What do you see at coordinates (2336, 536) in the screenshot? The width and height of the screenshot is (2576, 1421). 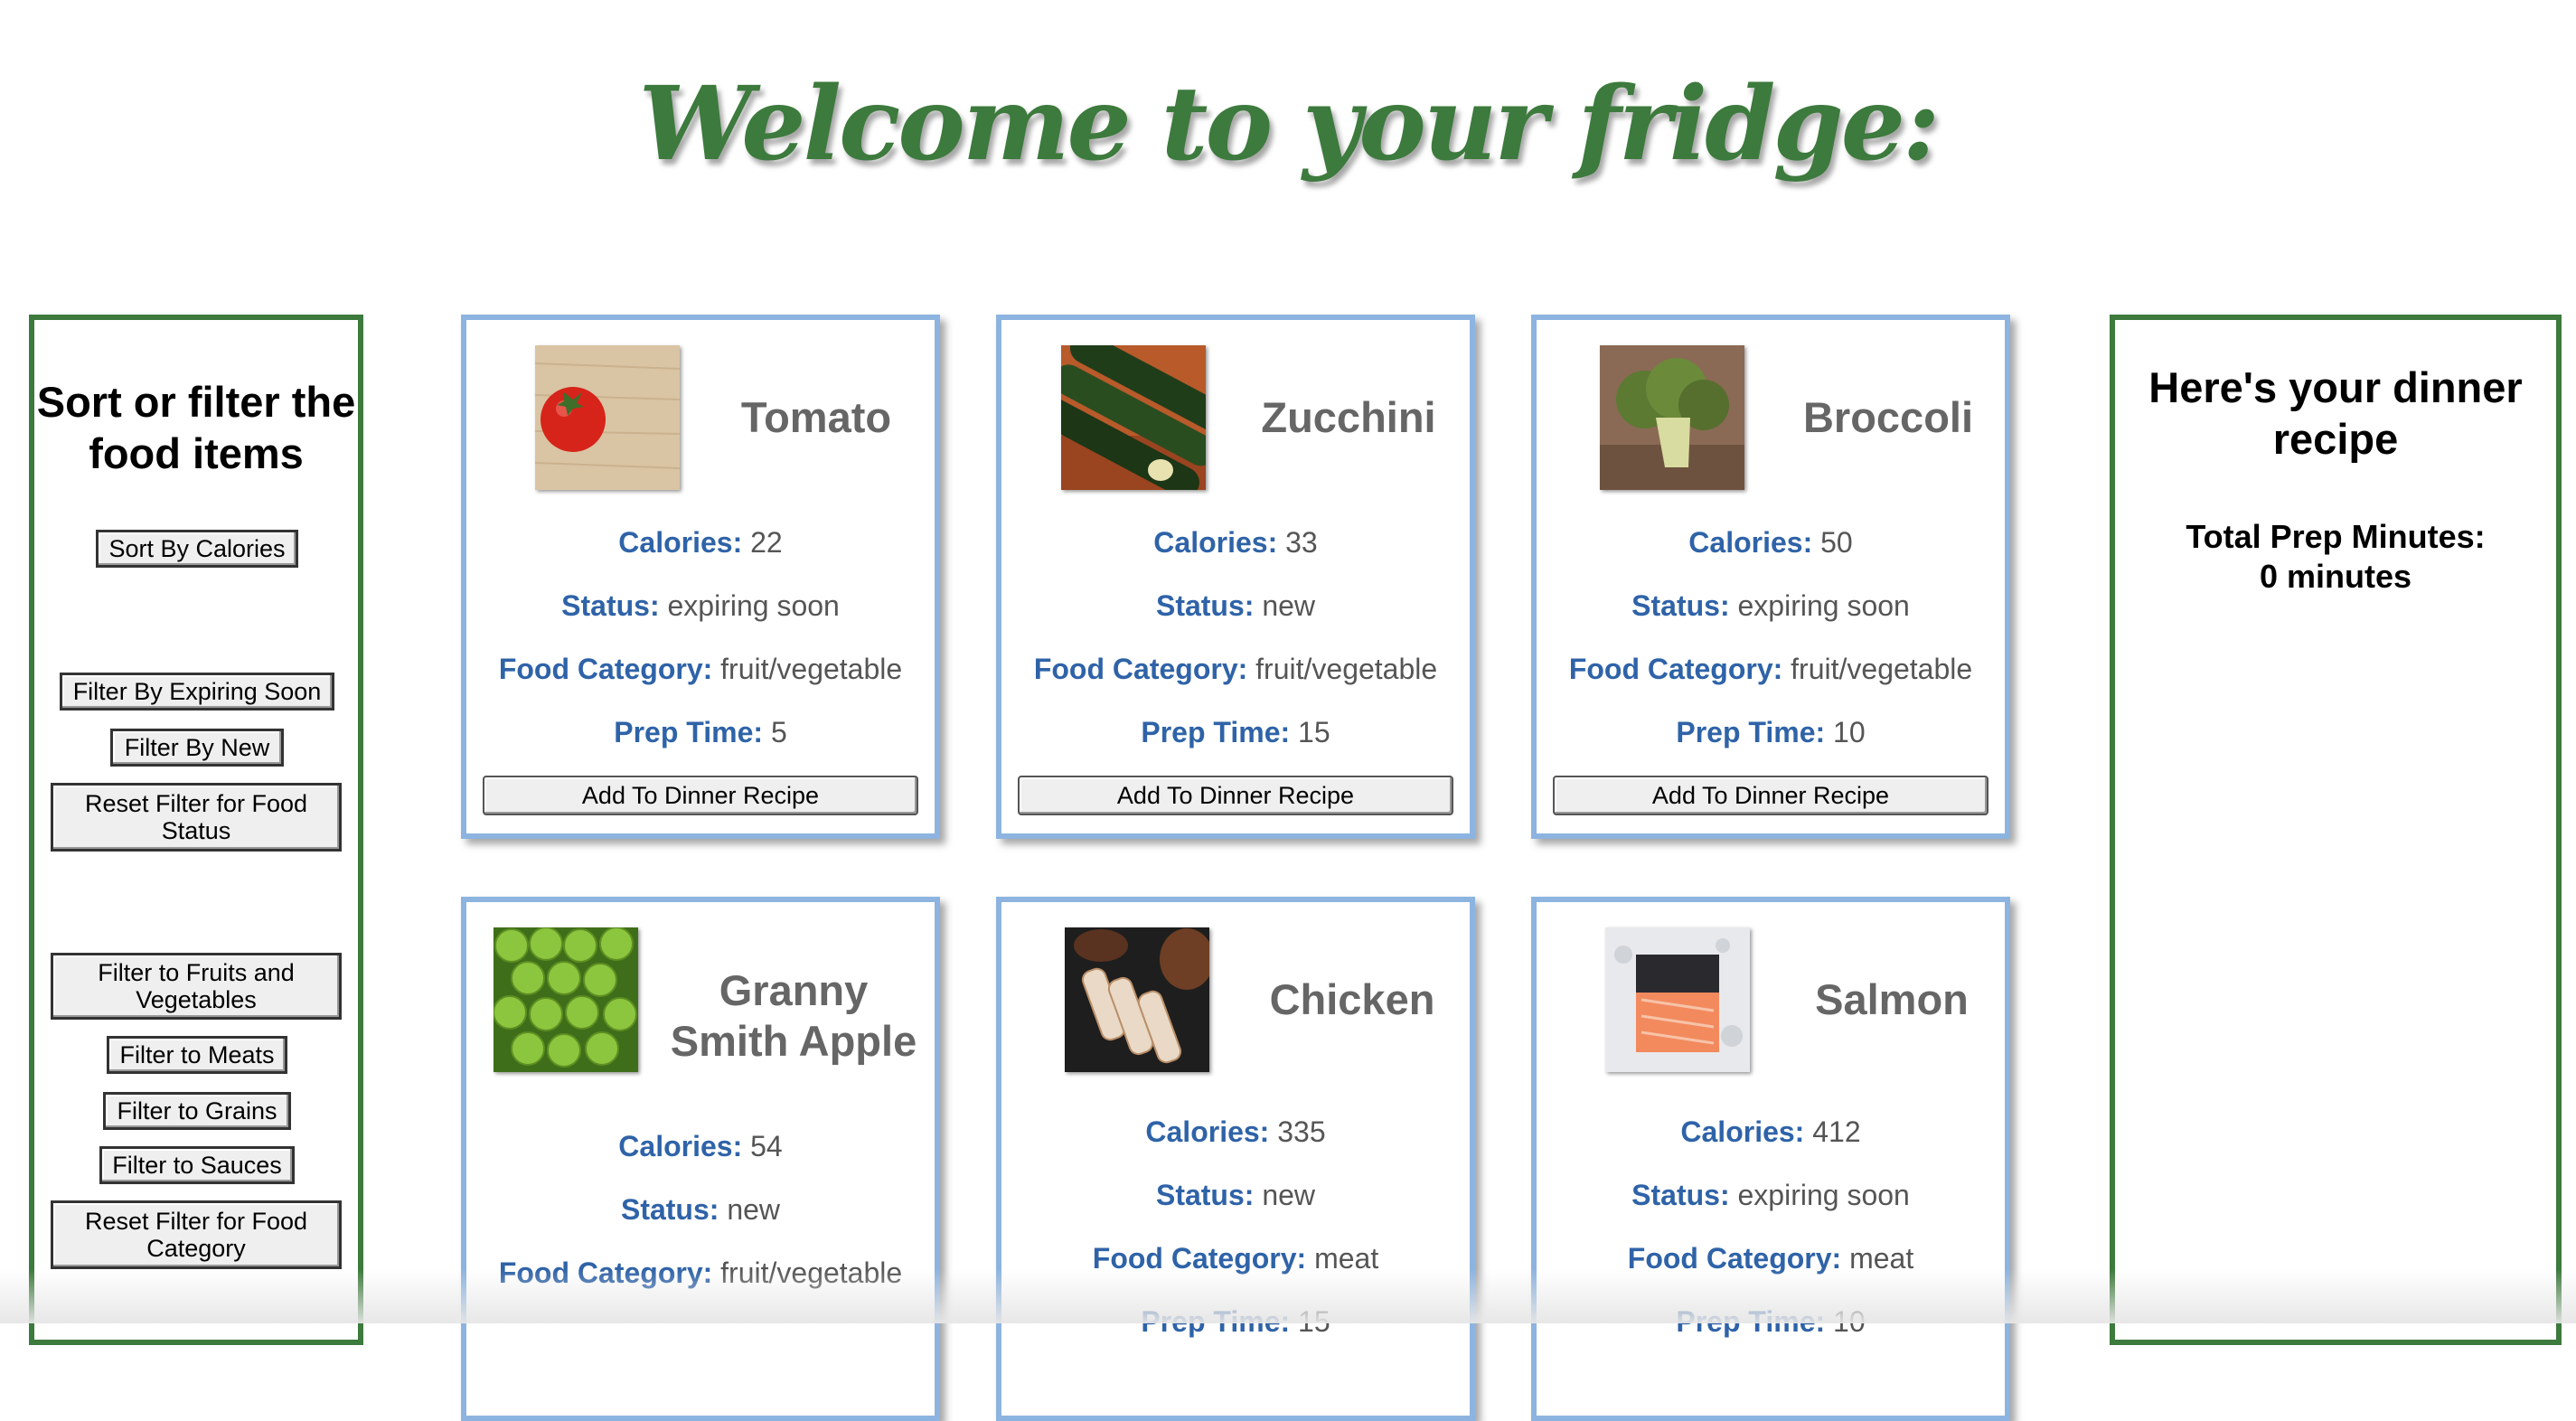 I see `total-prep-label: Total Prep Minutes:` at bounding box center [2336, 536].